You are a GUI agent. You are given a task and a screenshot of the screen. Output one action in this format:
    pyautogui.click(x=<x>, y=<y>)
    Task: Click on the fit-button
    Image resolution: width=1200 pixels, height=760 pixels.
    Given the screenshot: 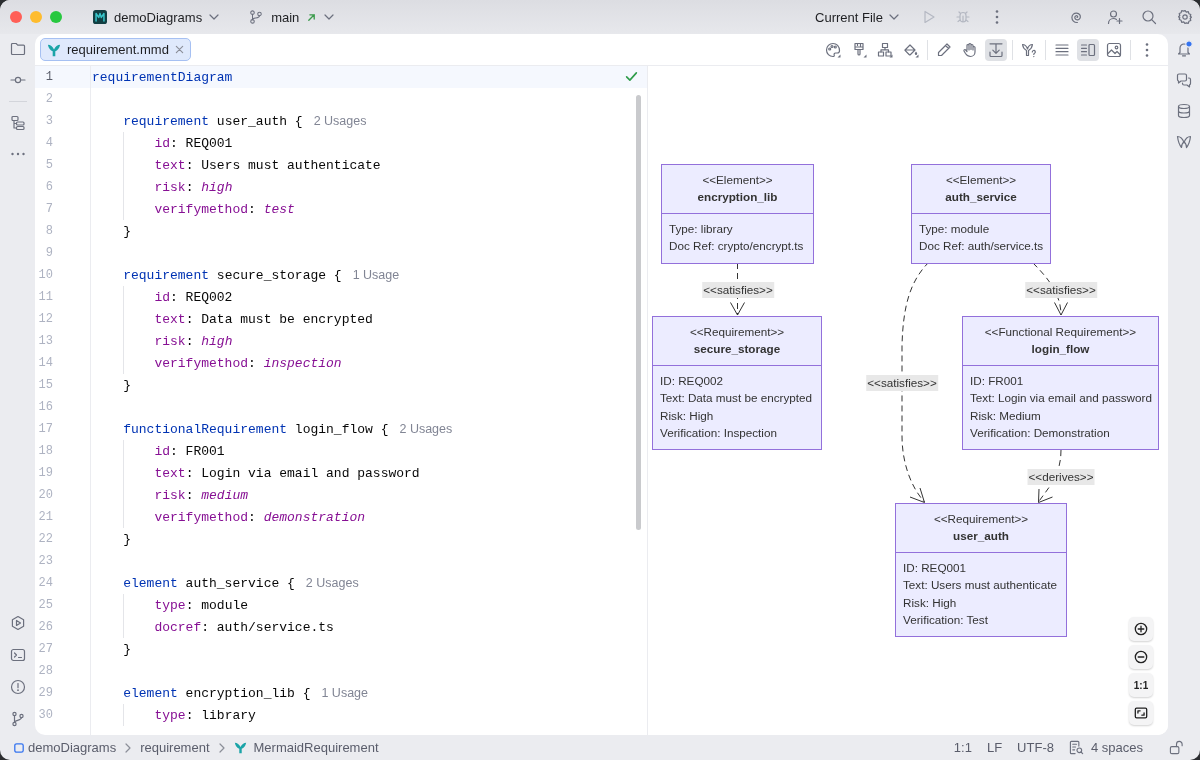 What is the action you would take?
    pyautogui.click(x=1141, y=713)
    